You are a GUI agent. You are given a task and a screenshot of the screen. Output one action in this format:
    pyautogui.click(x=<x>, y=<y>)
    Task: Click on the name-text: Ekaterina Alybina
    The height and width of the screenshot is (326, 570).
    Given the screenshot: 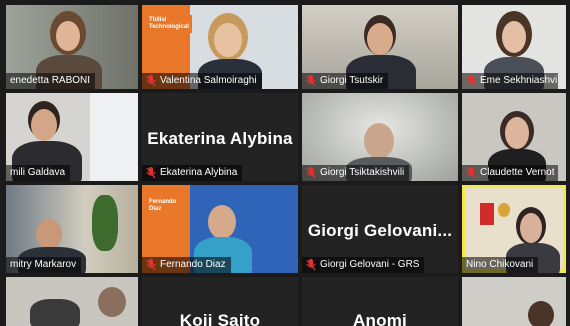 What is the action you would take?
    pyautogui.click(x=199, y=172)
    